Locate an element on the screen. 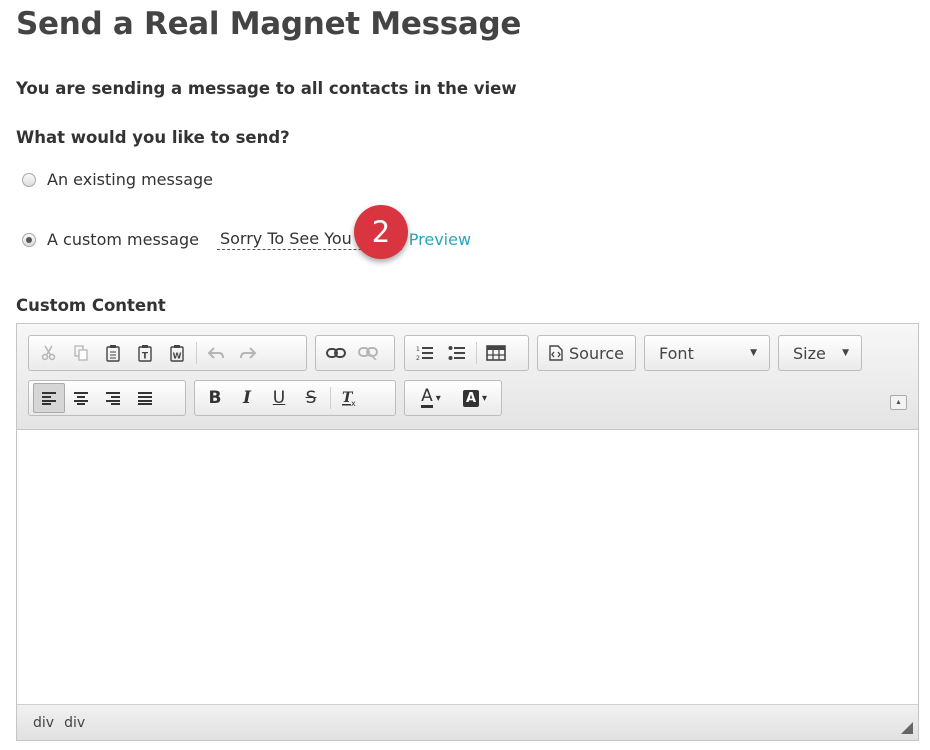  cut-icon is located at coordinates (49, 353).